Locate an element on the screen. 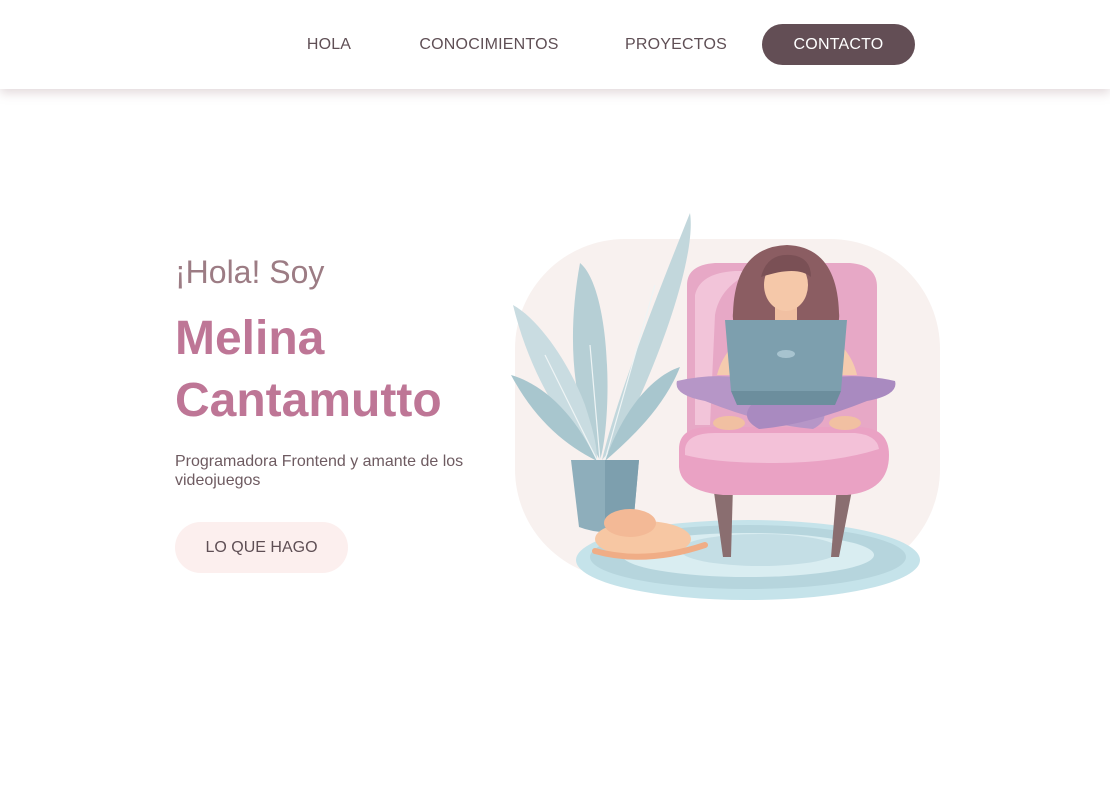  nav-link-proyectos: PROYECTOS is located at coordinates (676, 44).